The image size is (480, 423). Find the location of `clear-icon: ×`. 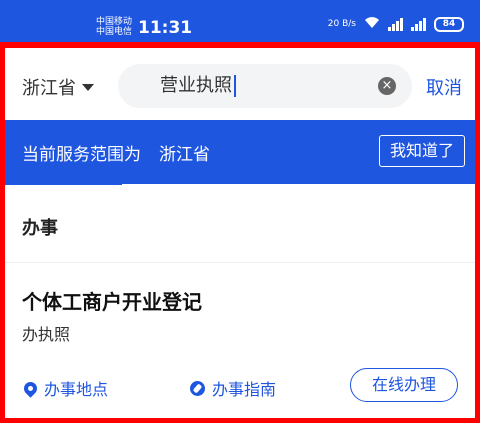

clear-icon: × is located at coordinates (387, 86).